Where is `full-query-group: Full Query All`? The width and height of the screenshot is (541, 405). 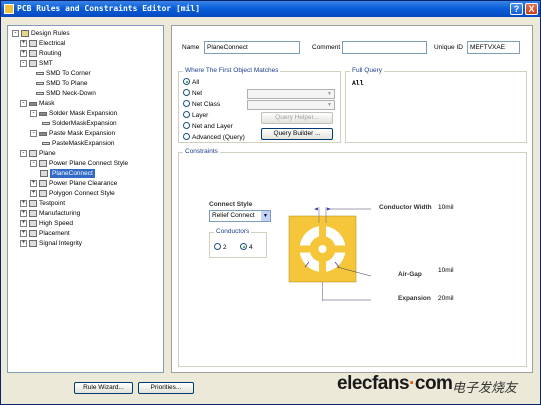
full-query-group: Full Query All is located at coordinates (436, 105).